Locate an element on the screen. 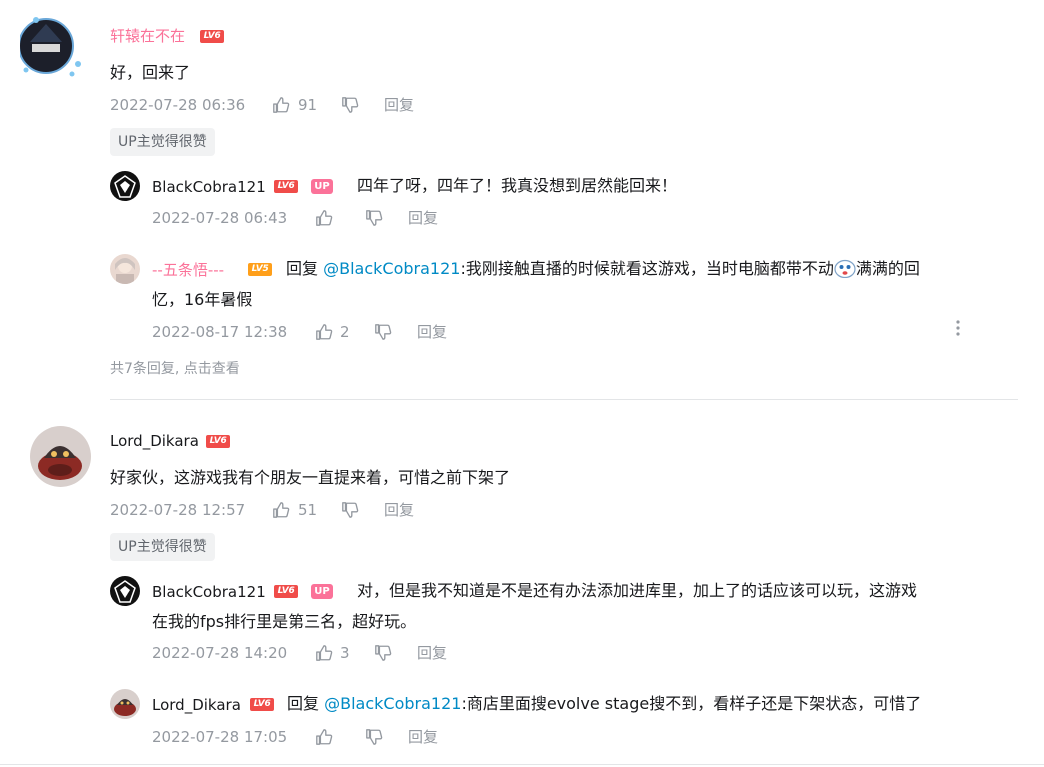 The height and width of the screenshot is (767, 1044). like-count: 3 is located at coordinates (345, 653).